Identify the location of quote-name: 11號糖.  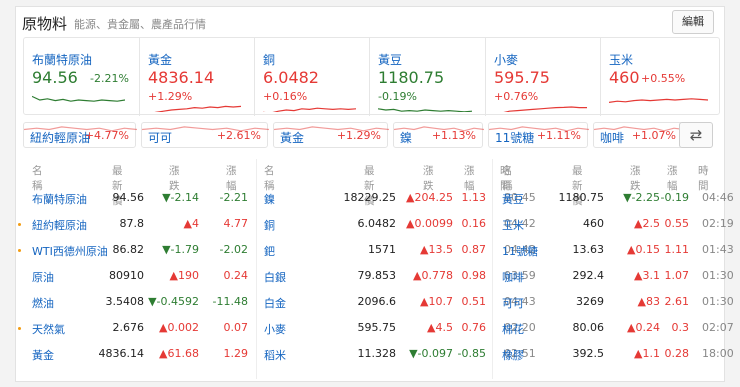
(520, 251).